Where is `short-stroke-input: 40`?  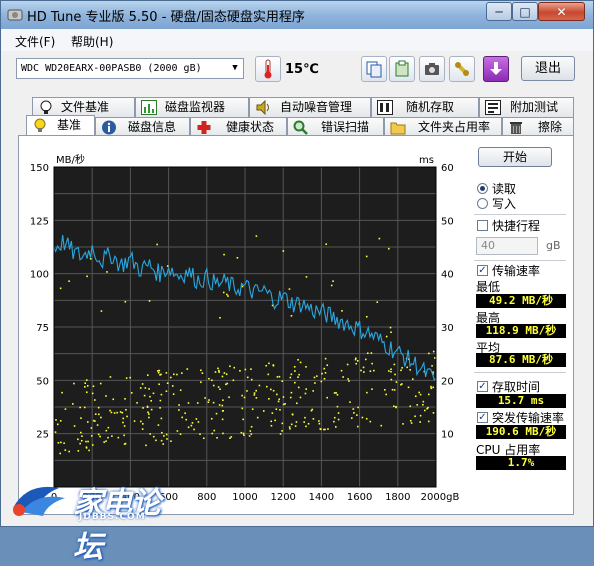 short-stroke-input: 40 is located at coordinates (507, 246).